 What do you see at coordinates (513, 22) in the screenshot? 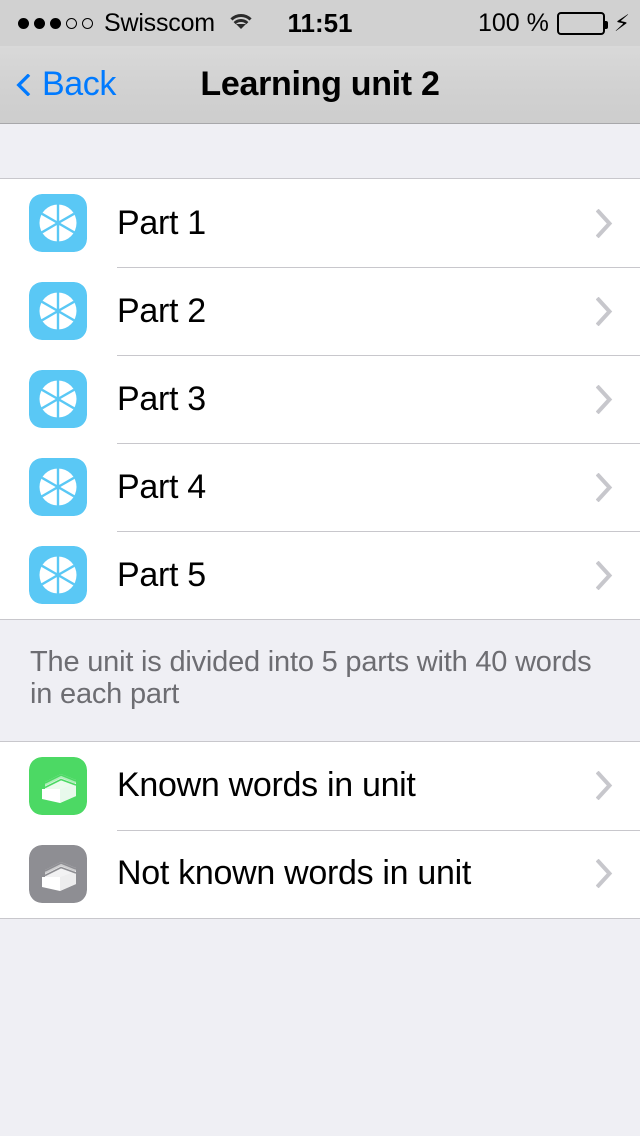
I see `battery-percent-label: 100 %` at bounding box center [513, 22].